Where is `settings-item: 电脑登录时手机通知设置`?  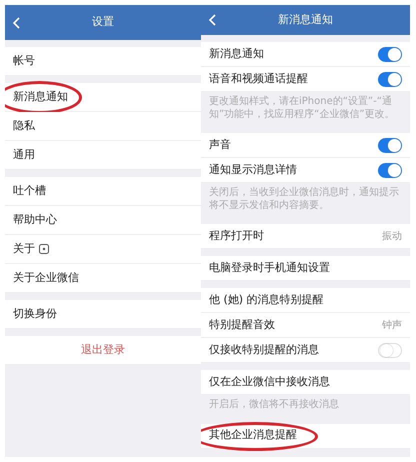 settings-item: 电脑登录时手机通知设置 is located at coordinates (305, 268).